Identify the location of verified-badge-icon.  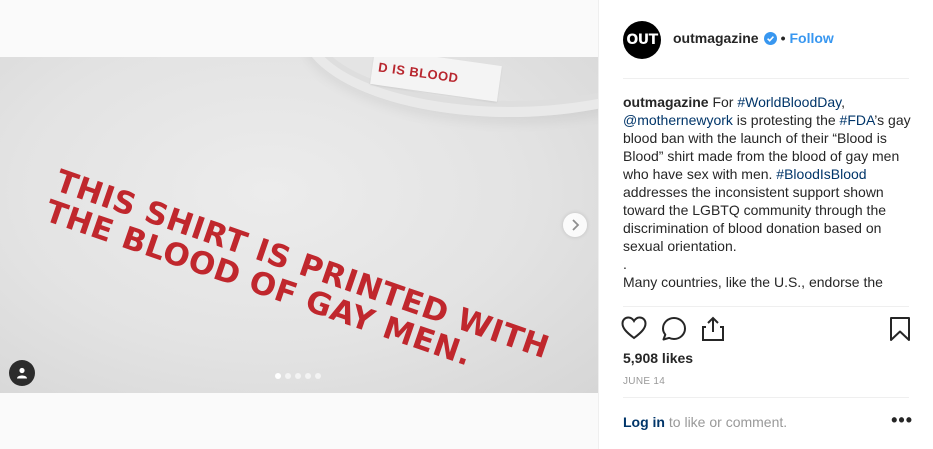
(770, 38).